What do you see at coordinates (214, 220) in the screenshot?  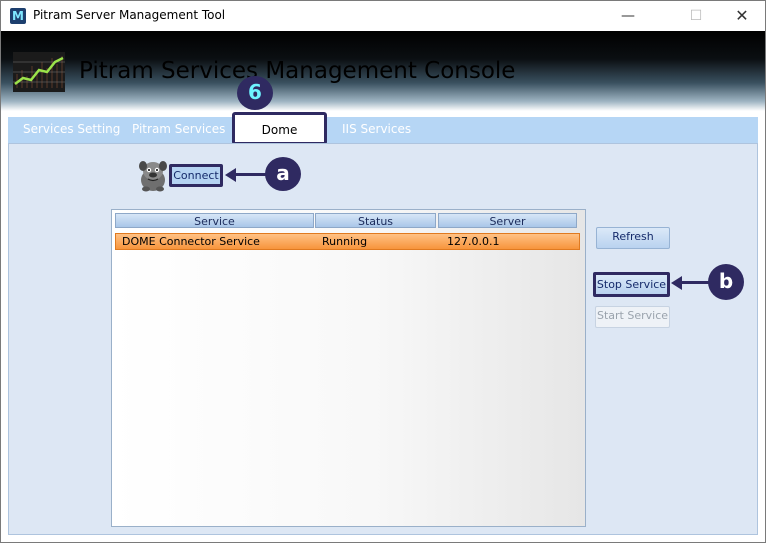 I see `column-header-service: Service` at bounding box center [214, 220].